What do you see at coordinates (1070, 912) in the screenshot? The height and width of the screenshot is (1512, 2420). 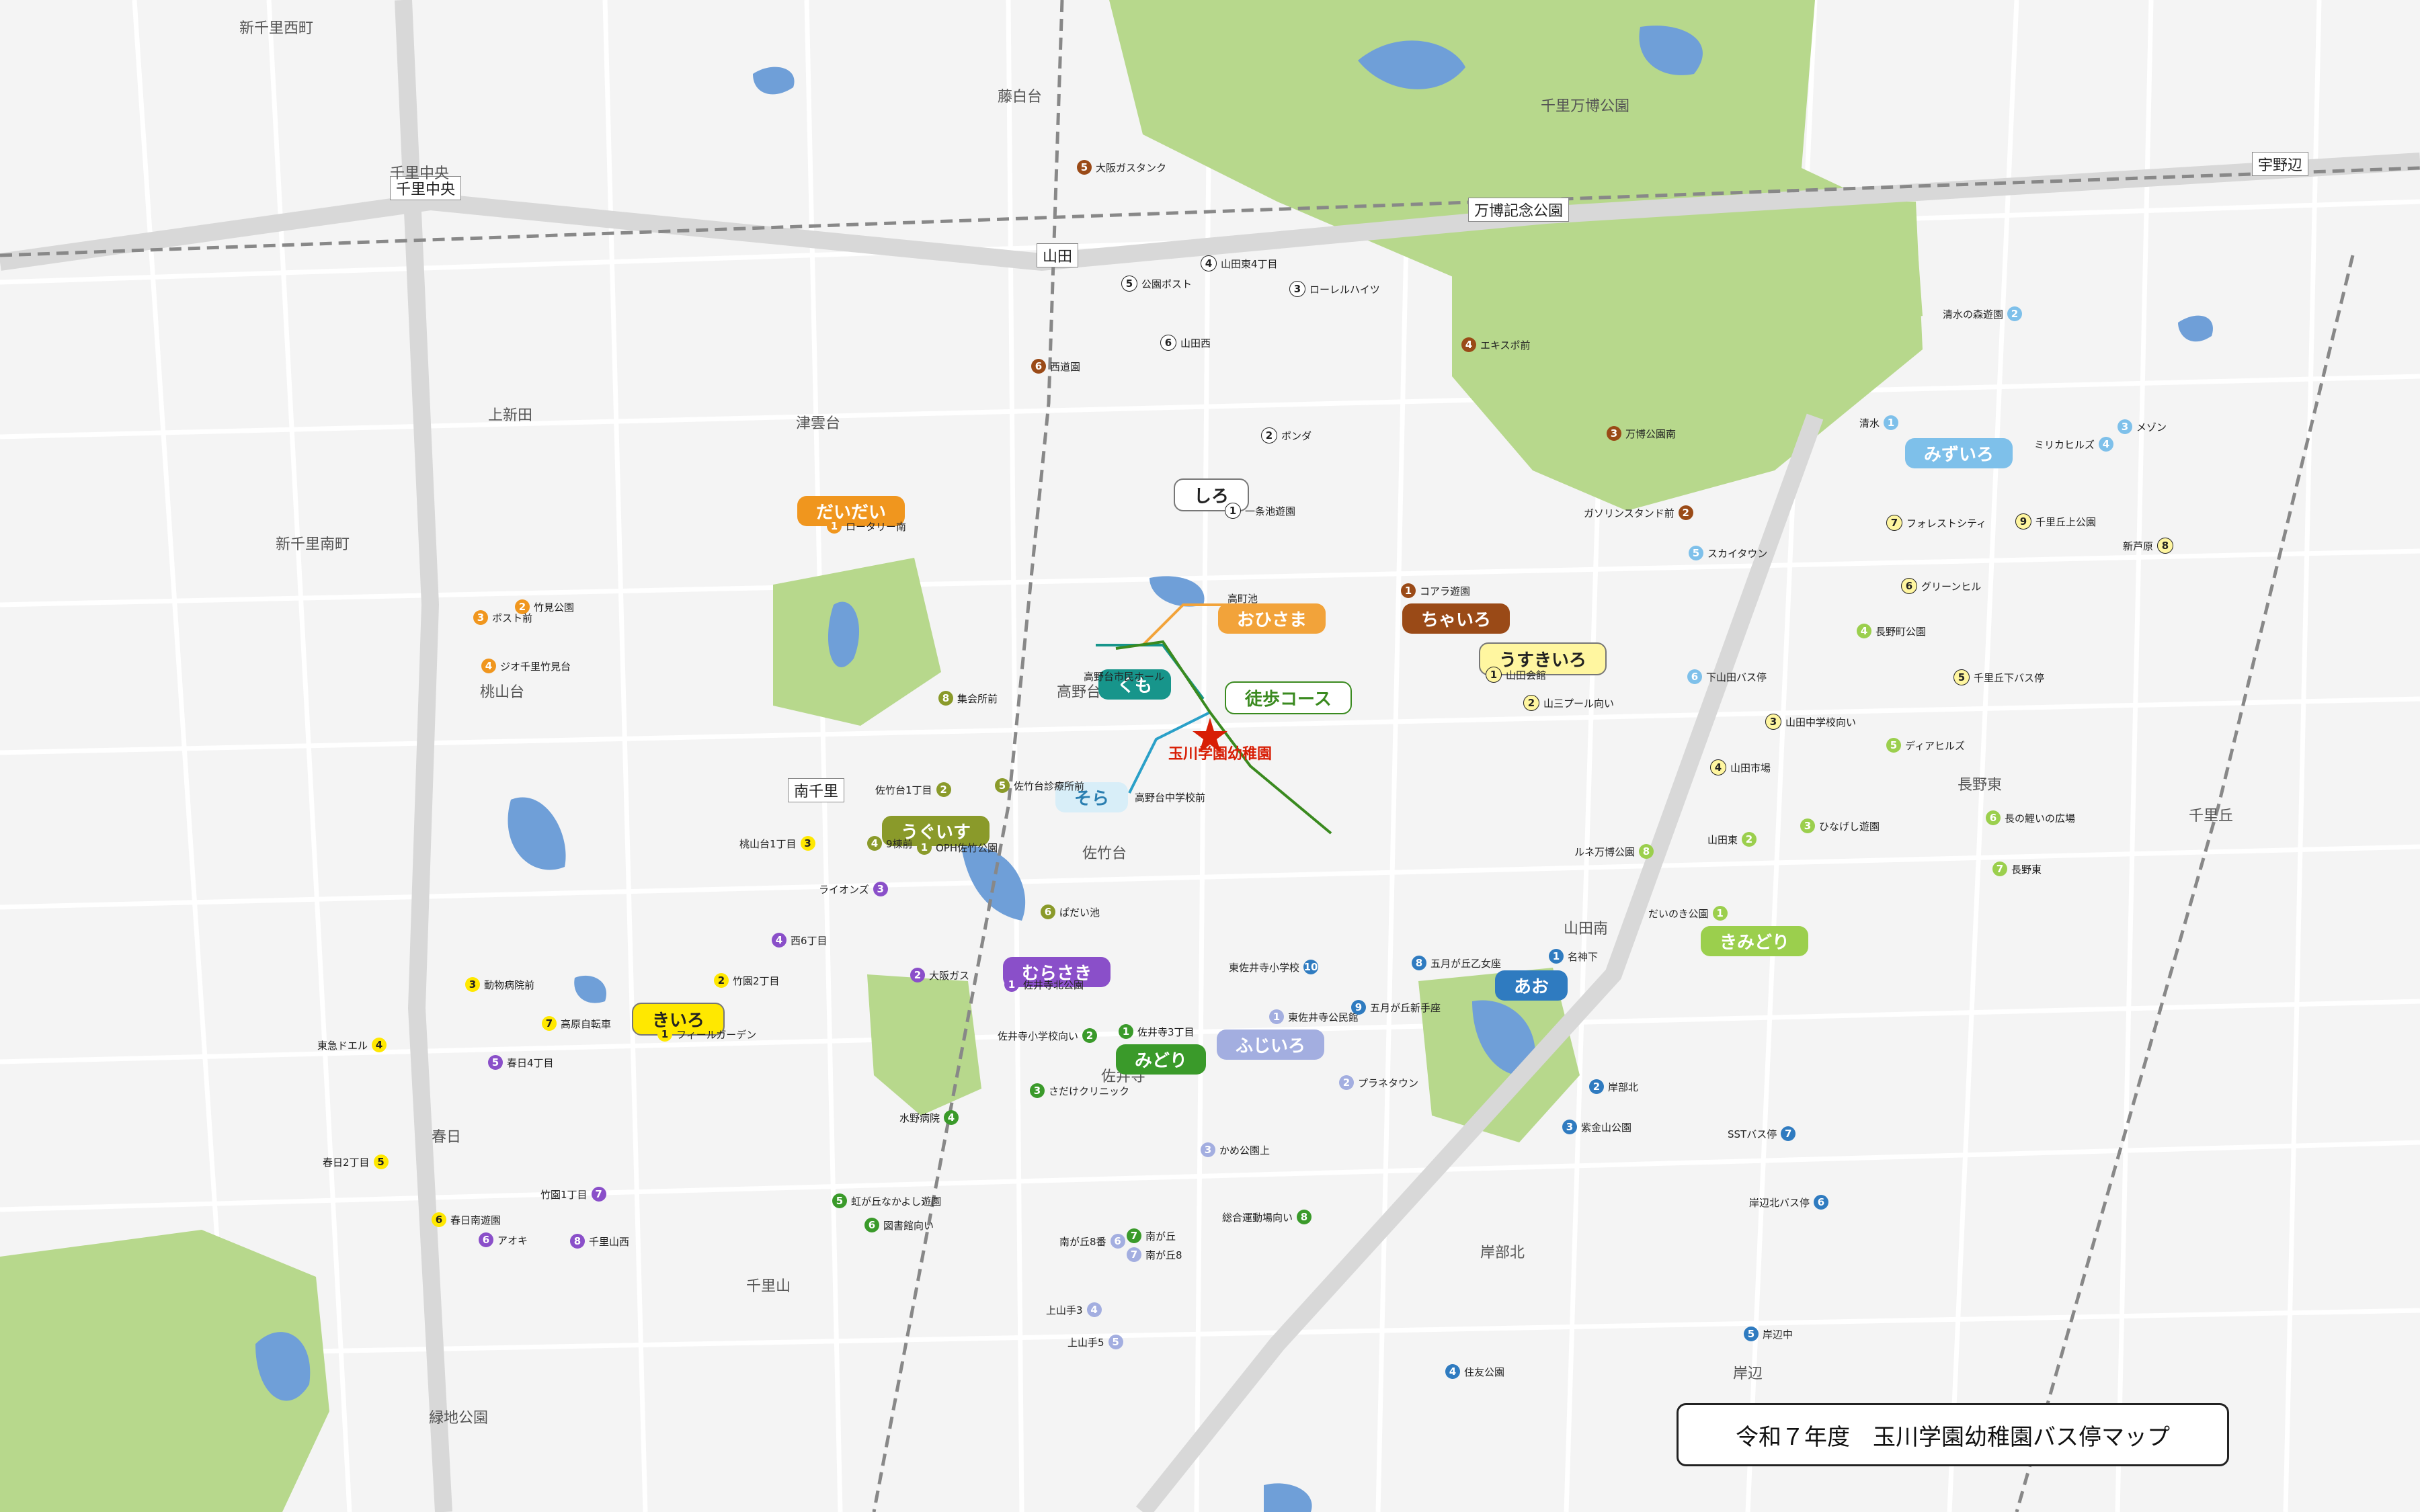 I see `bus-stop: 6 ぱだい池` at bounding box center [1070, 912].